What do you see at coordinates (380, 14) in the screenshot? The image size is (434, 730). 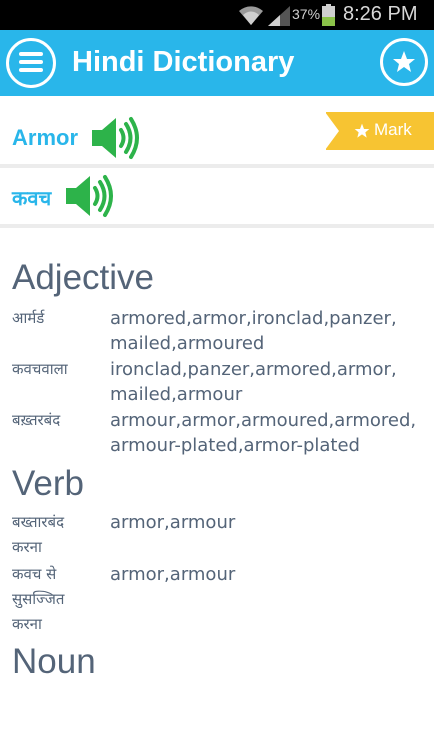 I see `status-time: 8:26 PM` at bounding box center [380, 14].